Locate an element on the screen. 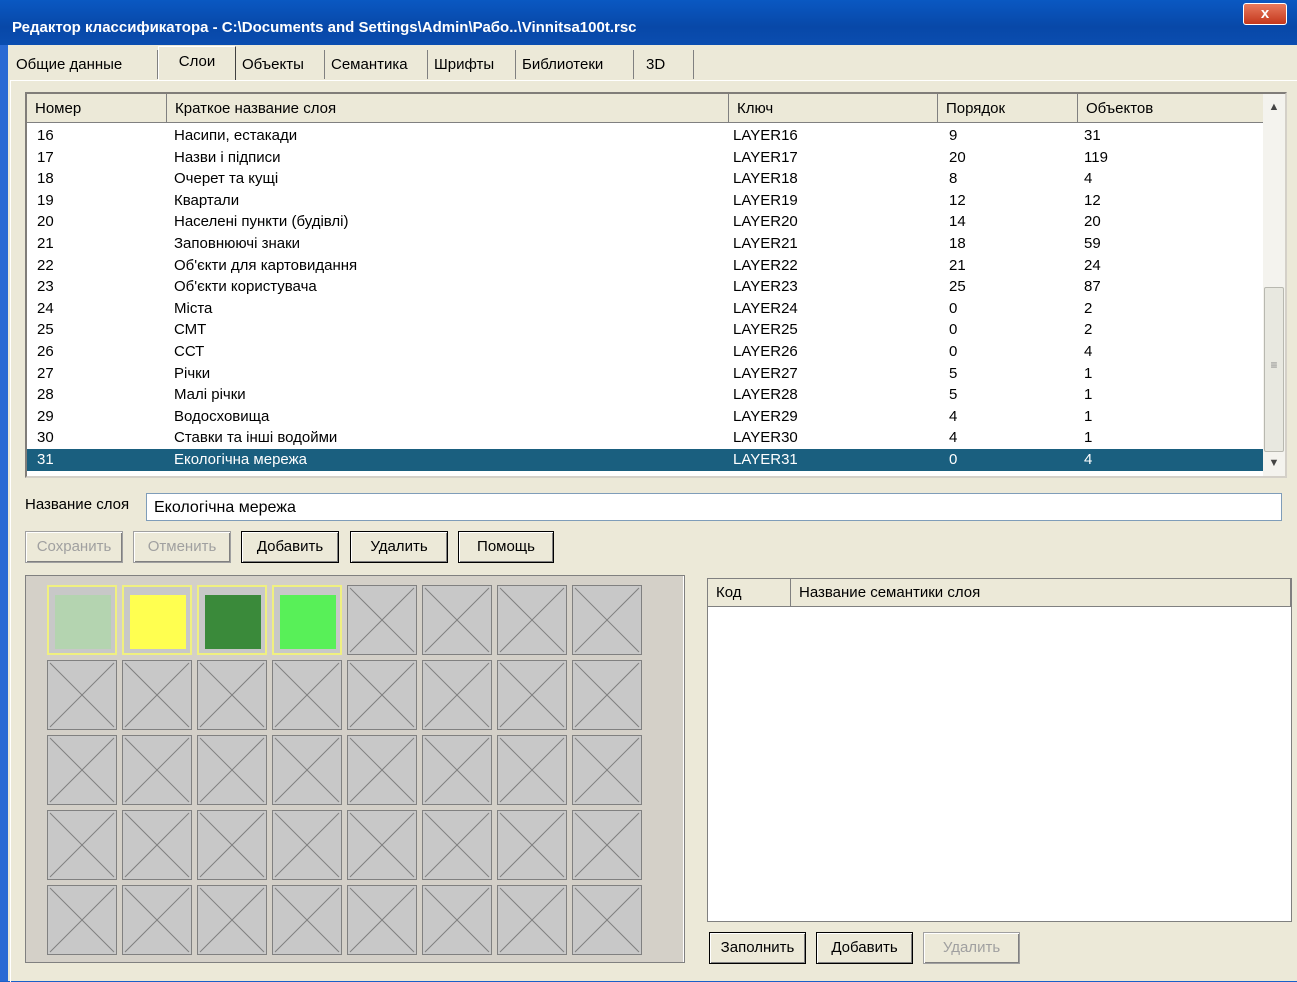 This screenshot has width=1297, height=982. table-row: 21 Заповнюючі знаки LAYER21 18 59 is located at coordinates (646, 244).